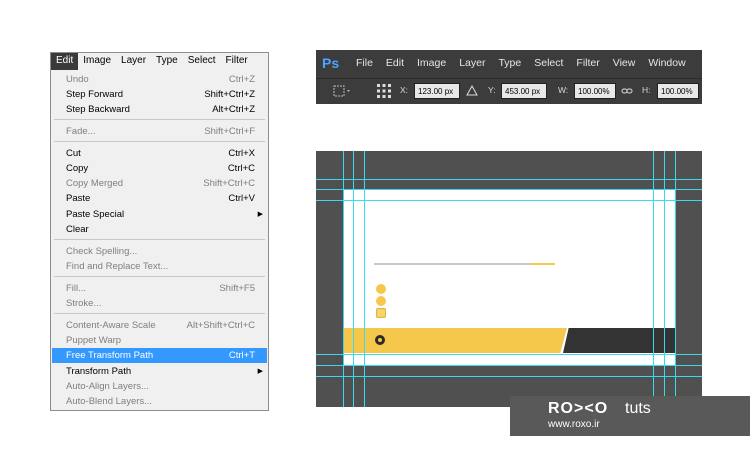 Image resolution: width=750 pixels, height=461 pixels. I want to click on ps-menu-select: Select, so click(548, 63).